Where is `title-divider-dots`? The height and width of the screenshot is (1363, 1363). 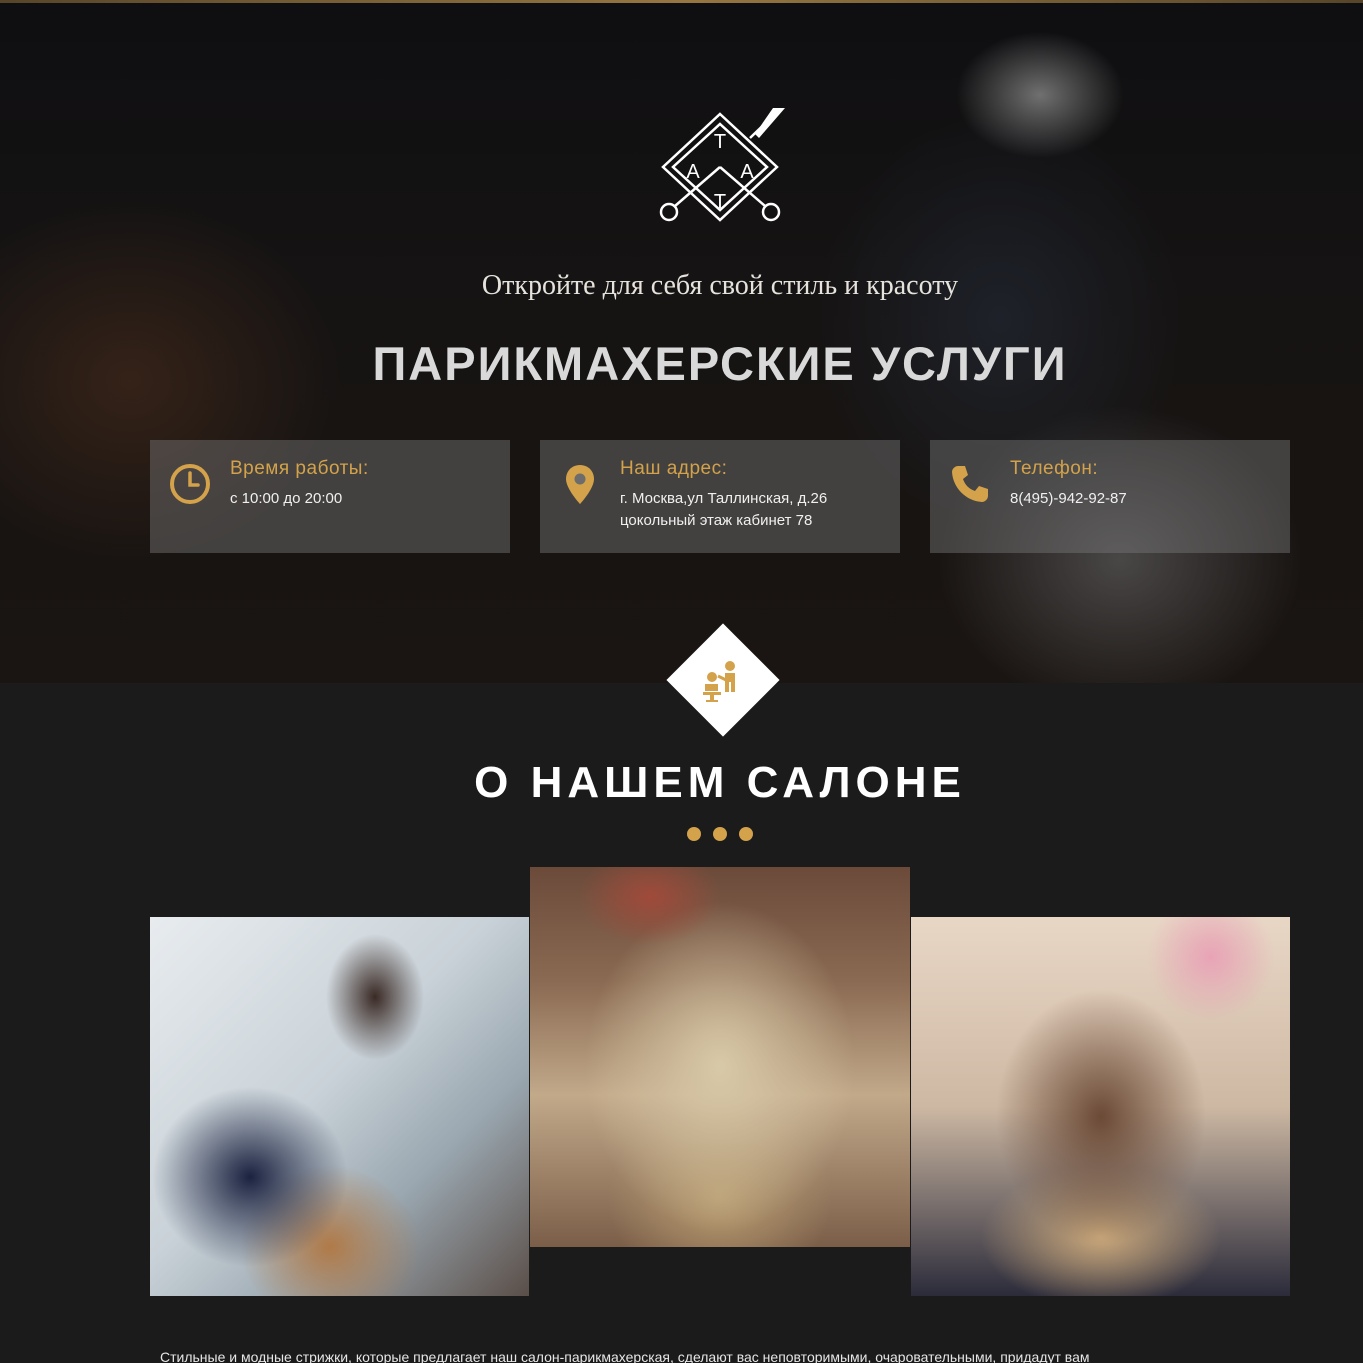
title-divider-dots is located at coordinates (722, 835).